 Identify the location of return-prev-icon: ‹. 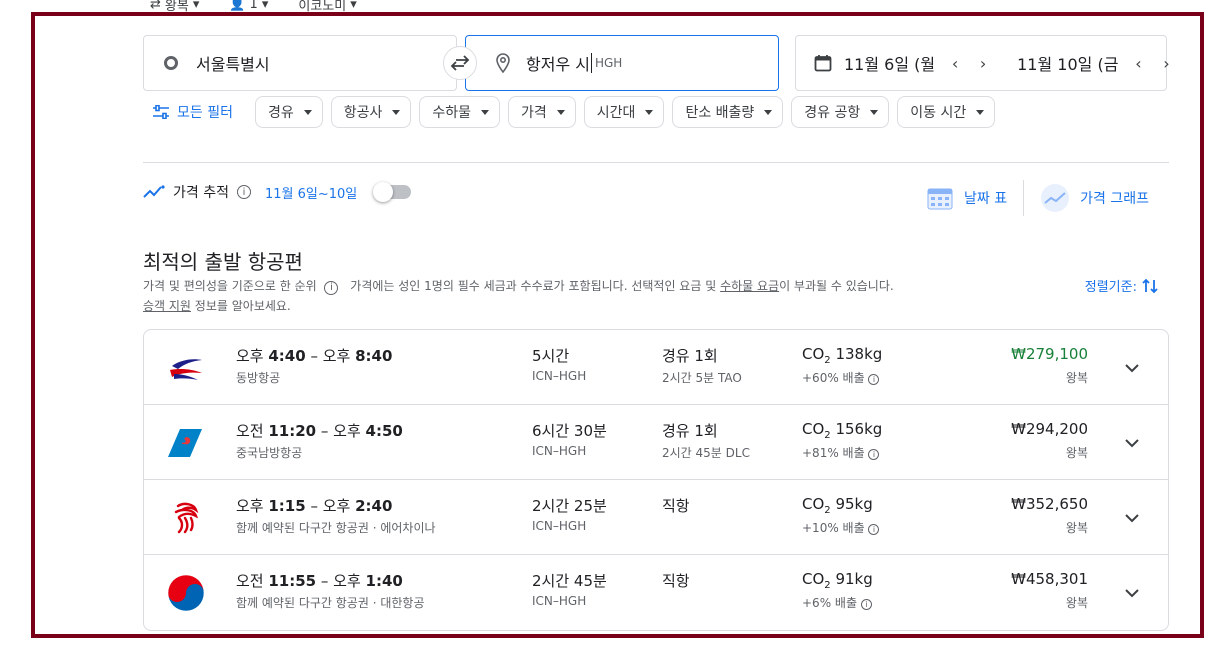
(1138, 63).